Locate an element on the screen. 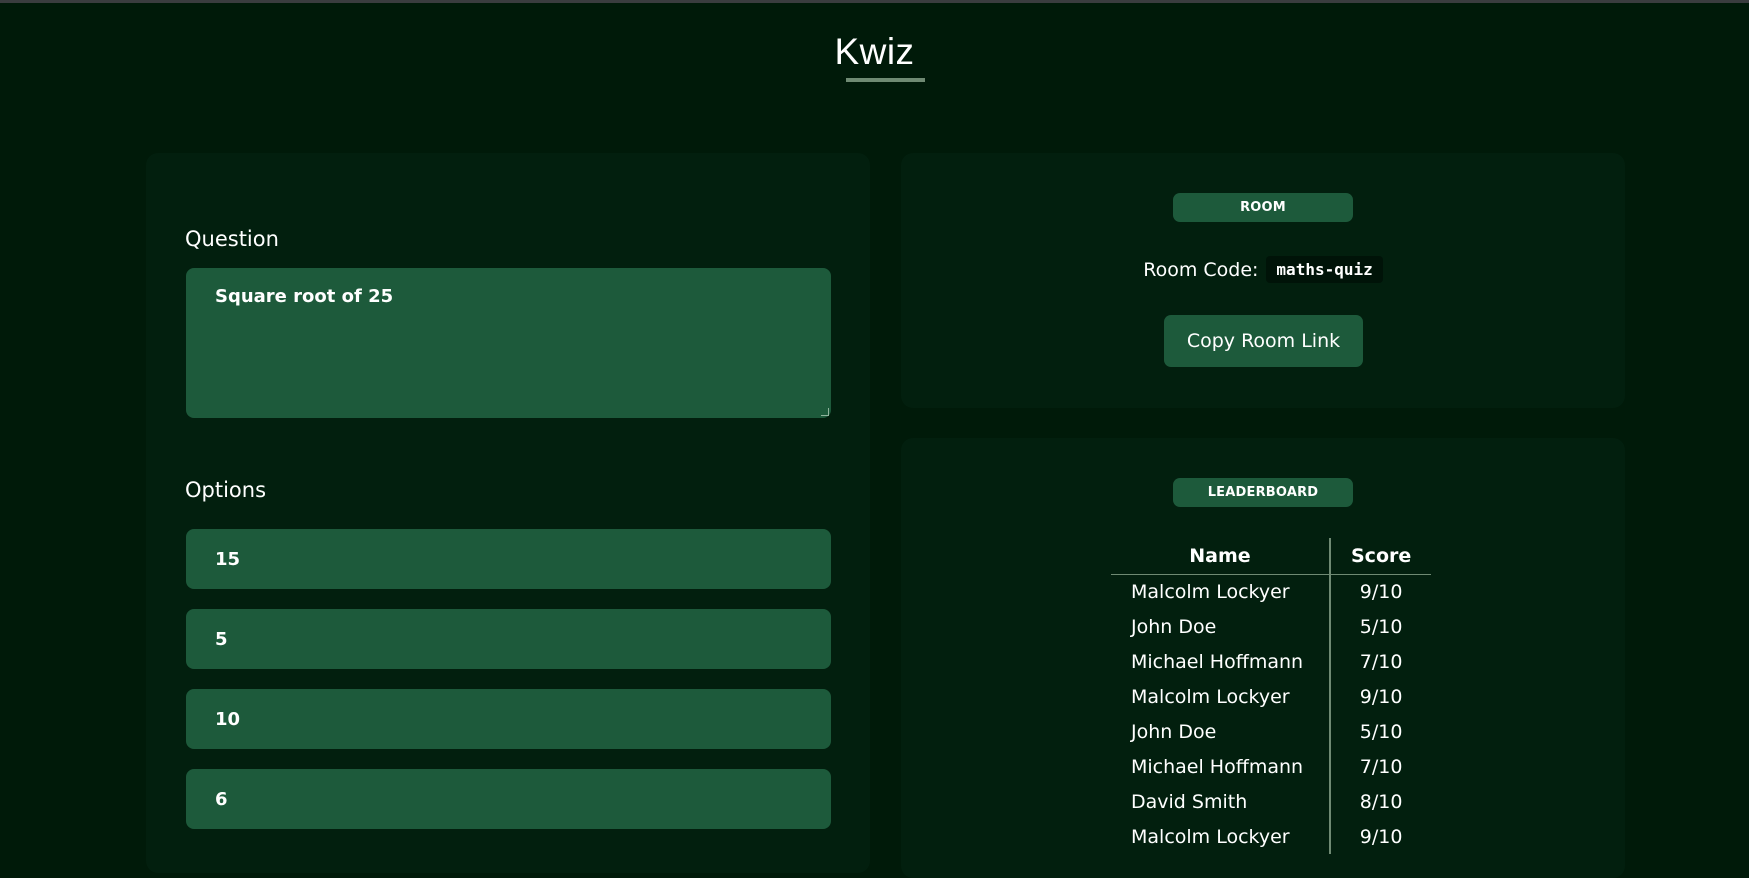 Image resolution: width=1749 pixels, height=878 pixels. title-underline is located at coordinates (885, 80).